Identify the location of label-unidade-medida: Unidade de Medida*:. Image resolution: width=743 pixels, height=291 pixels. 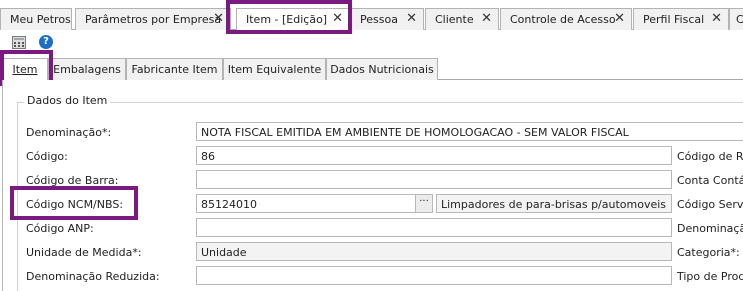
(84, 252).